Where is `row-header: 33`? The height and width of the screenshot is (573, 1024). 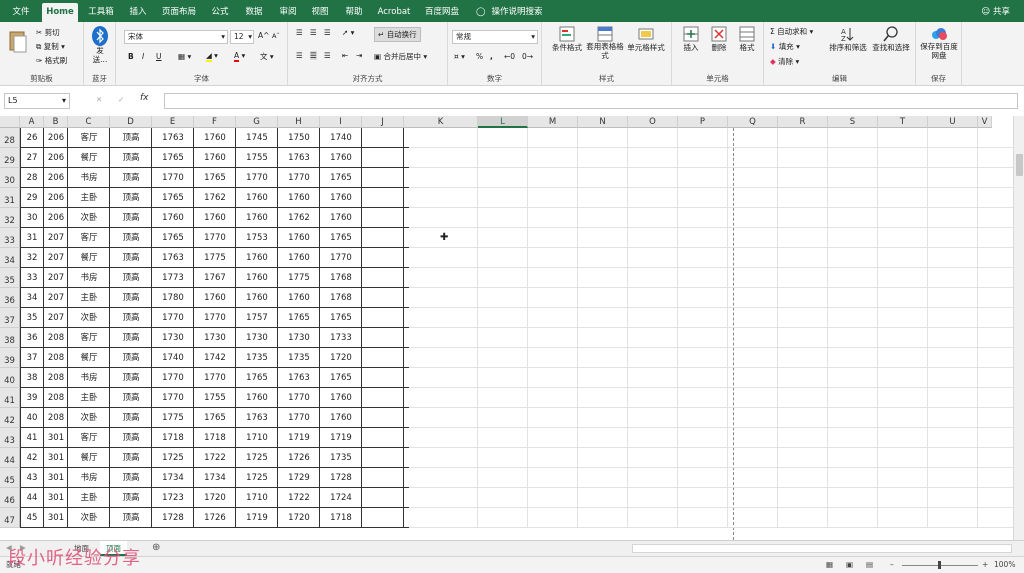 row-header: 33 is located at coordinates (10, 238).